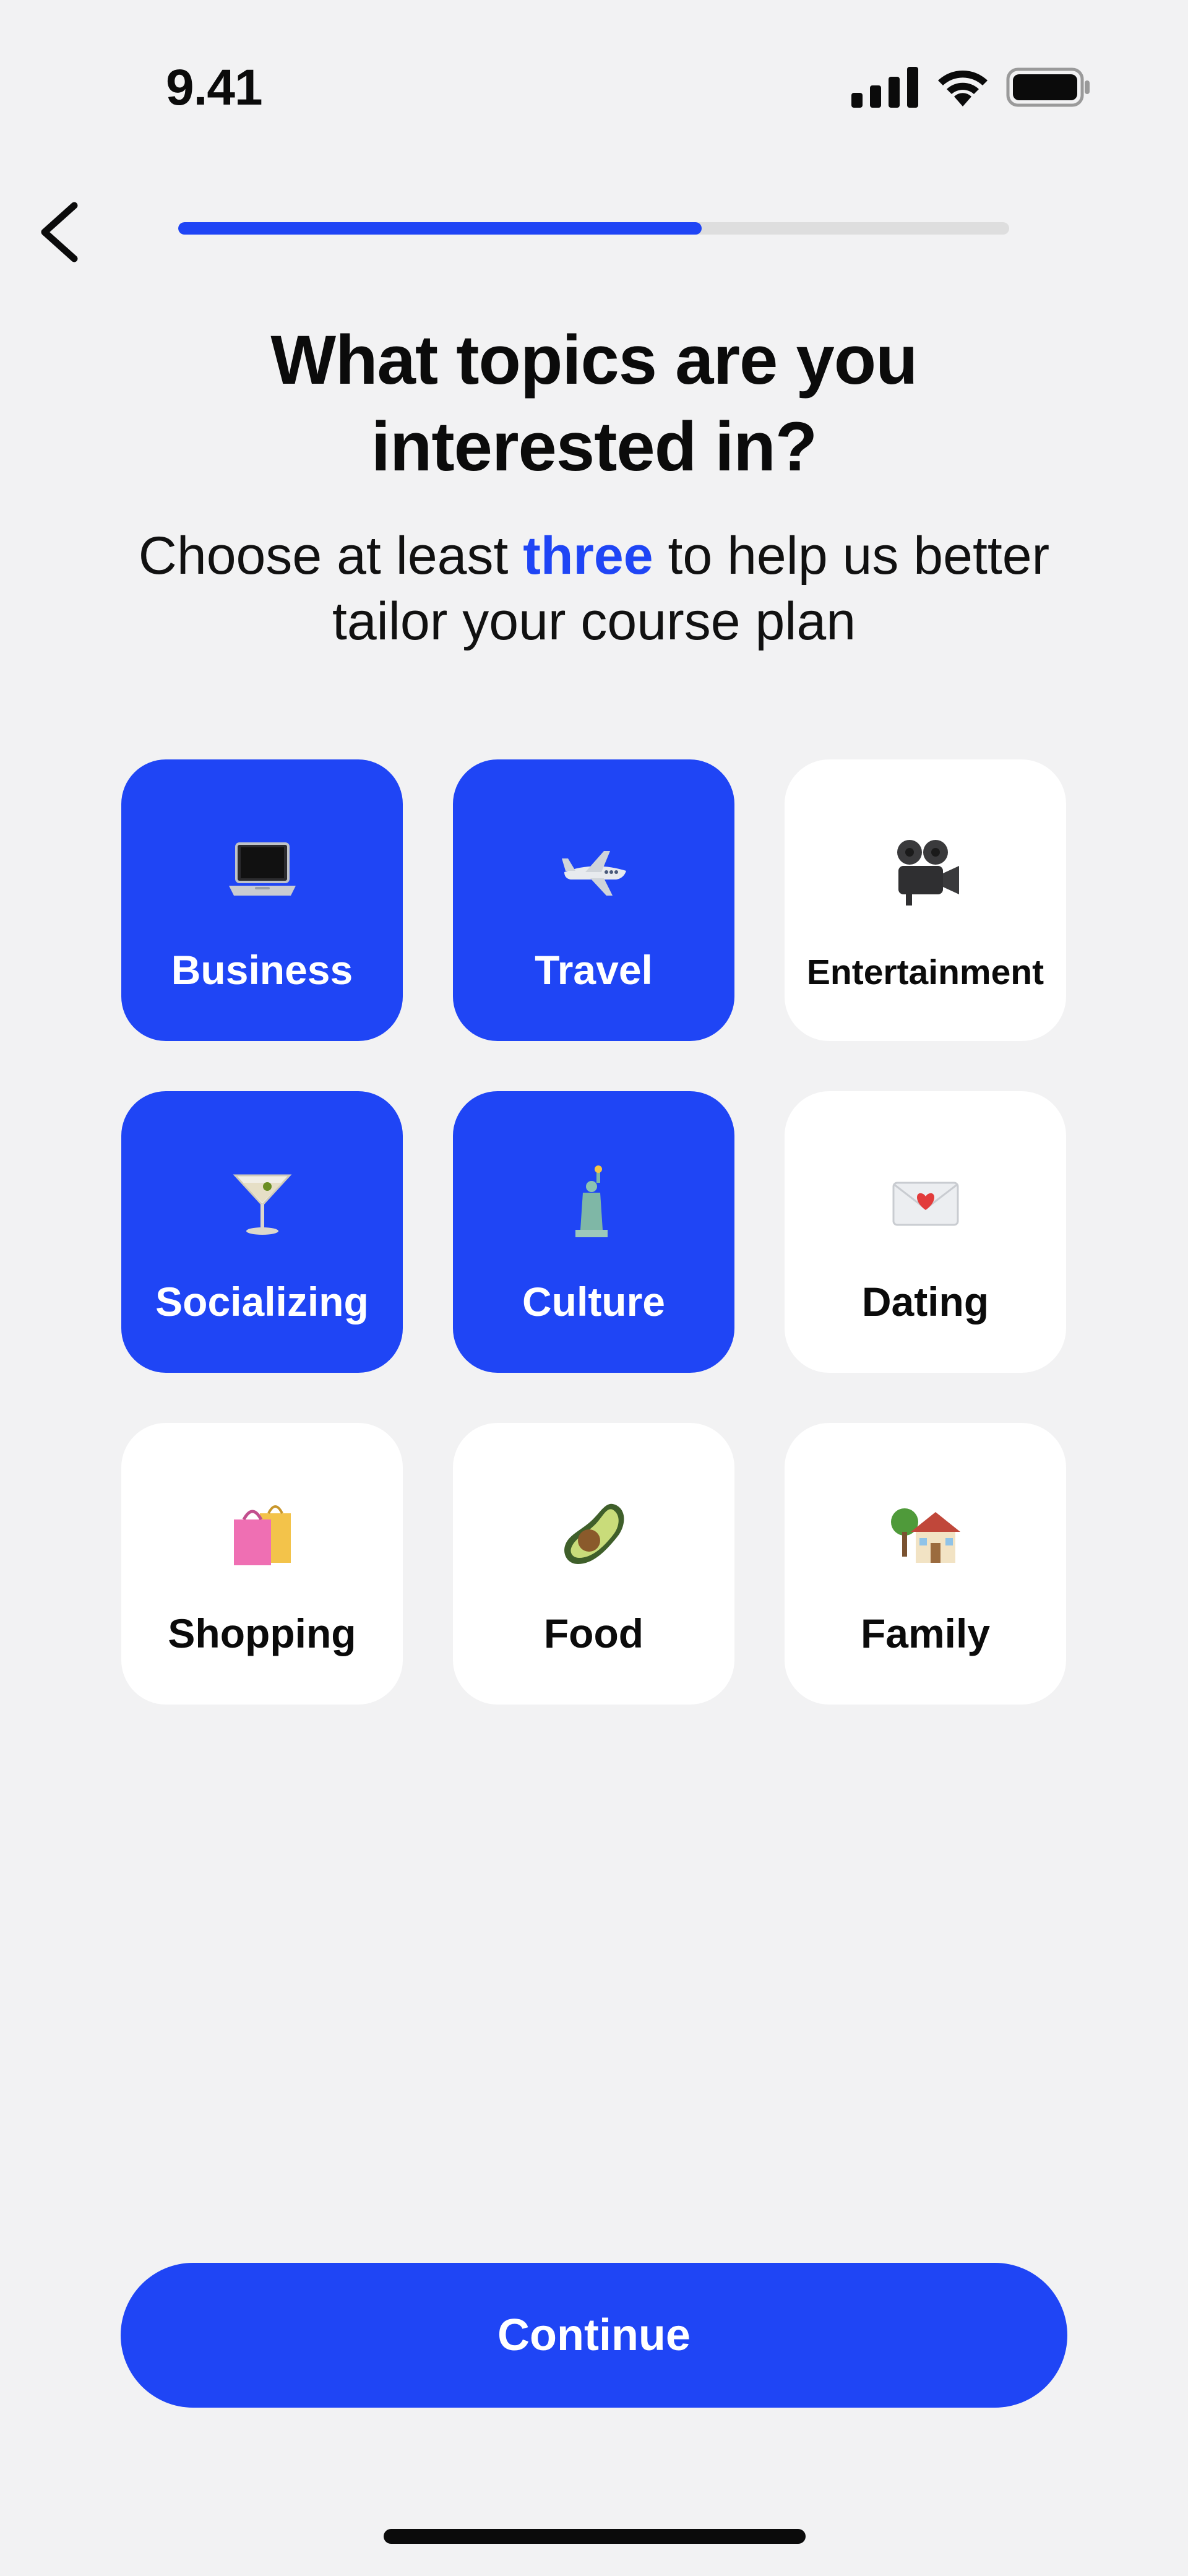 Image resolution: width=1188 pixels, height=2576 pixels. Describe the element at coordinates (925, 1302) in the screenshot. I see `topic-label: Dating` at that location.